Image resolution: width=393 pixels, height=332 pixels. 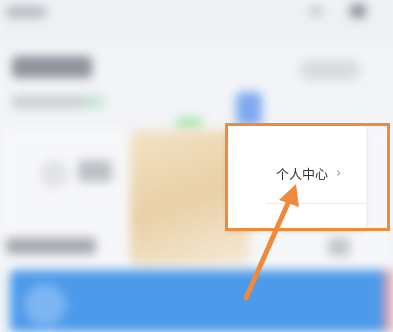 What do you see at coordinates (339, 247) in the screenshot?
I see `blurred-section-action` at bounding box center [339, 247].